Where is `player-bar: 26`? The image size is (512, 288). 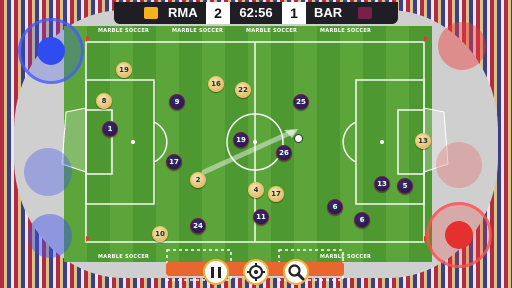 player-bar: 26 is located at coordinates (284, 153).